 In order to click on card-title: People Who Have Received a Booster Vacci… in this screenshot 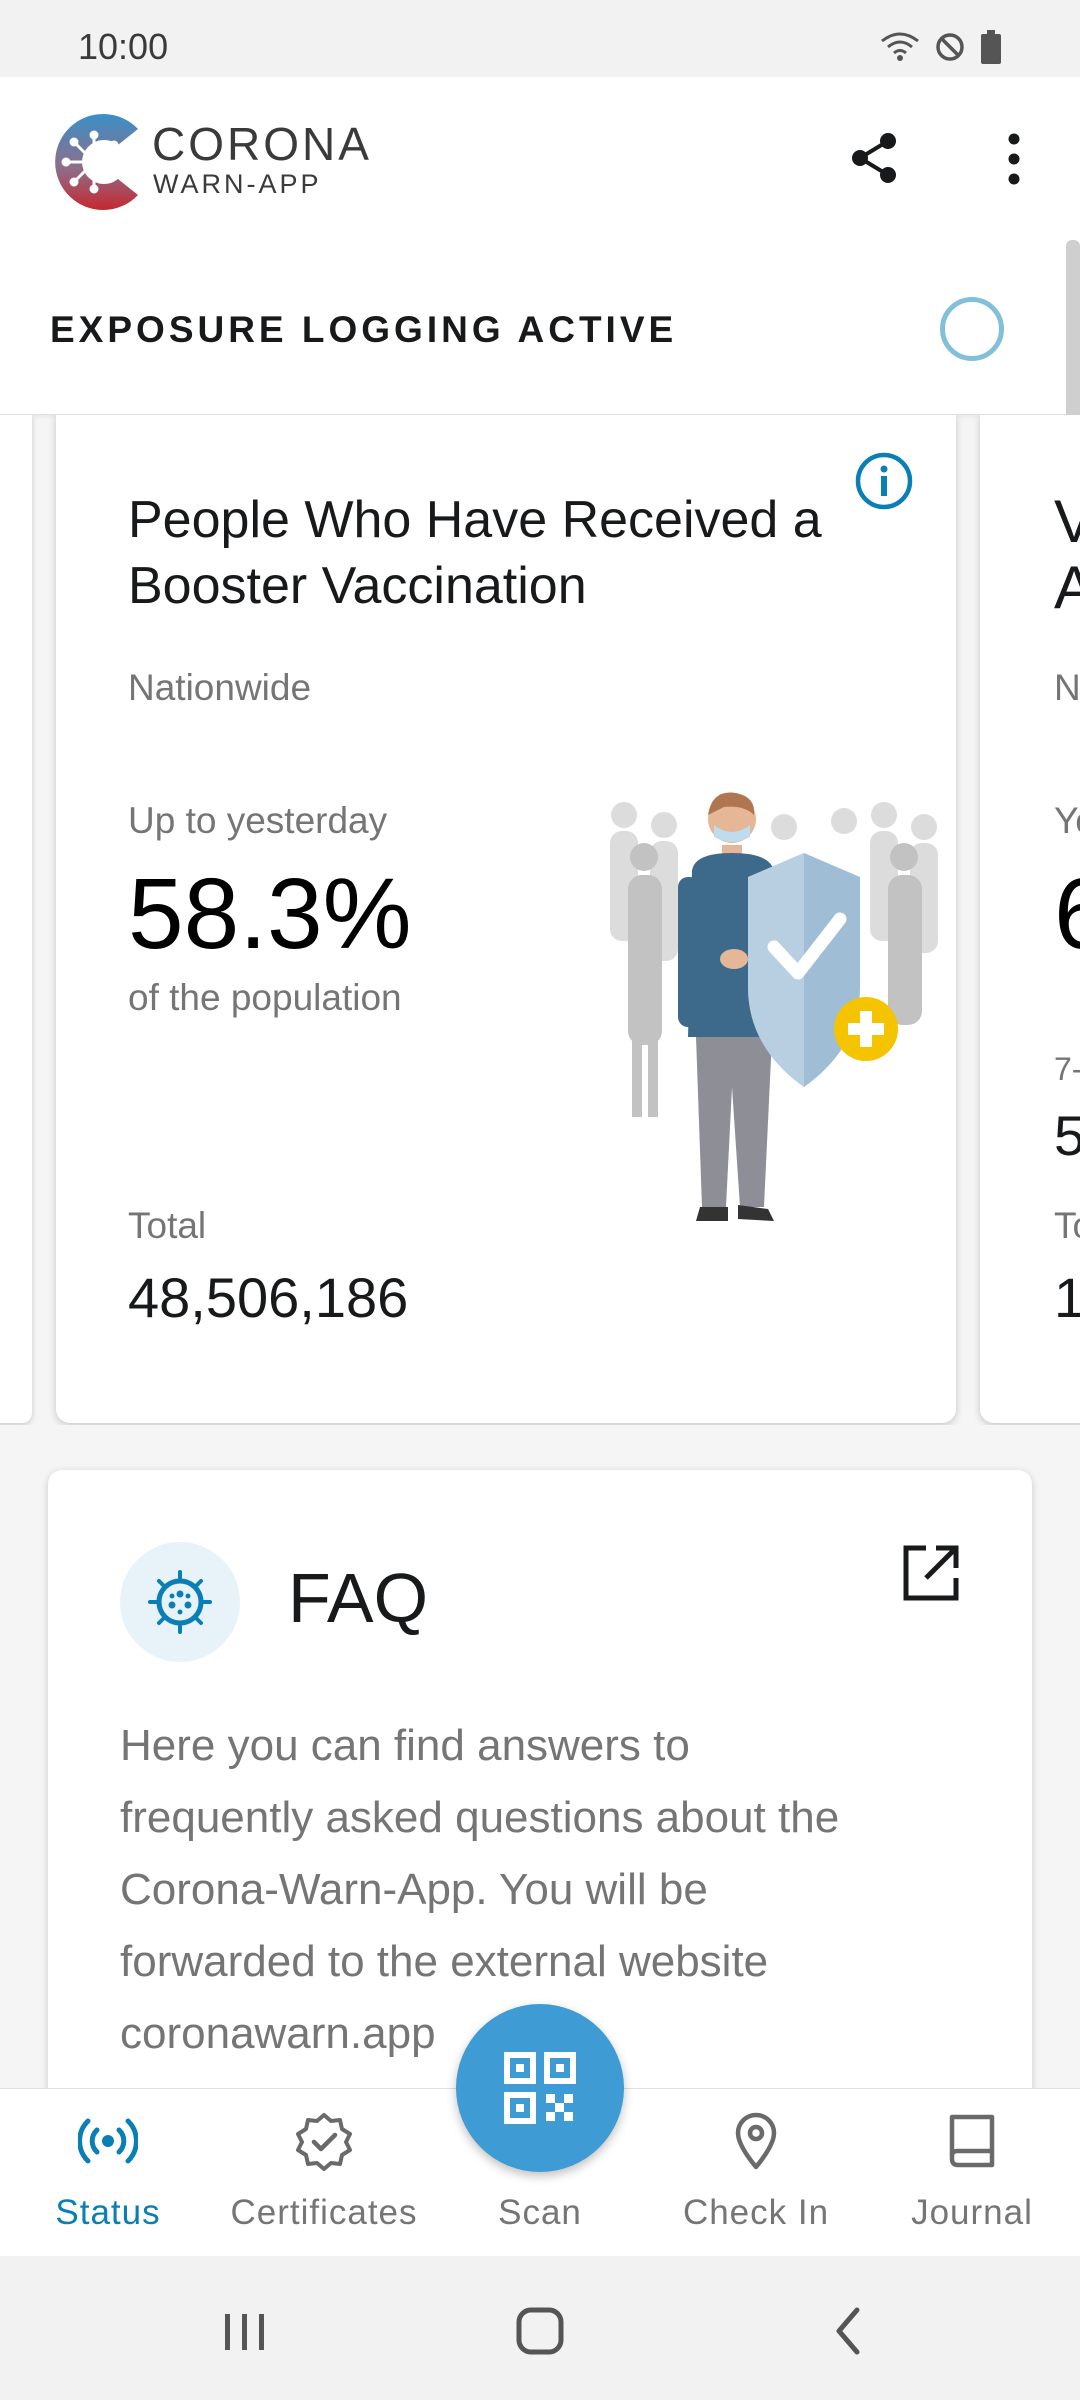, I will do `click(475, 553)`.